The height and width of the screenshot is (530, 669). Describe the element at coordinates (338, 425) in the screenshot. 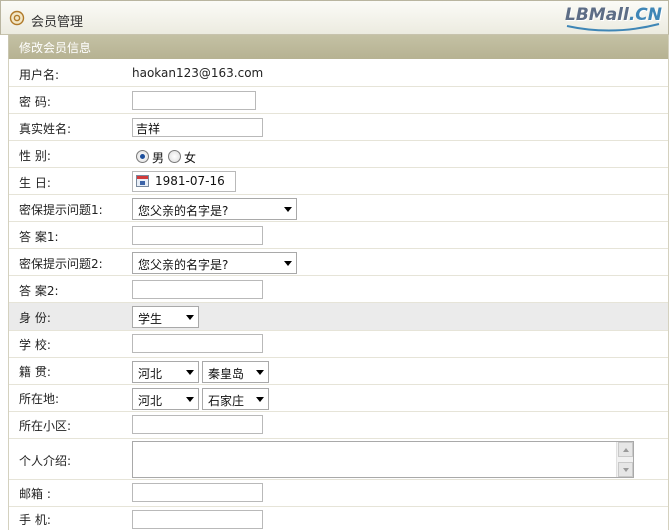

I see `row-community: 所在小区:` at that location.